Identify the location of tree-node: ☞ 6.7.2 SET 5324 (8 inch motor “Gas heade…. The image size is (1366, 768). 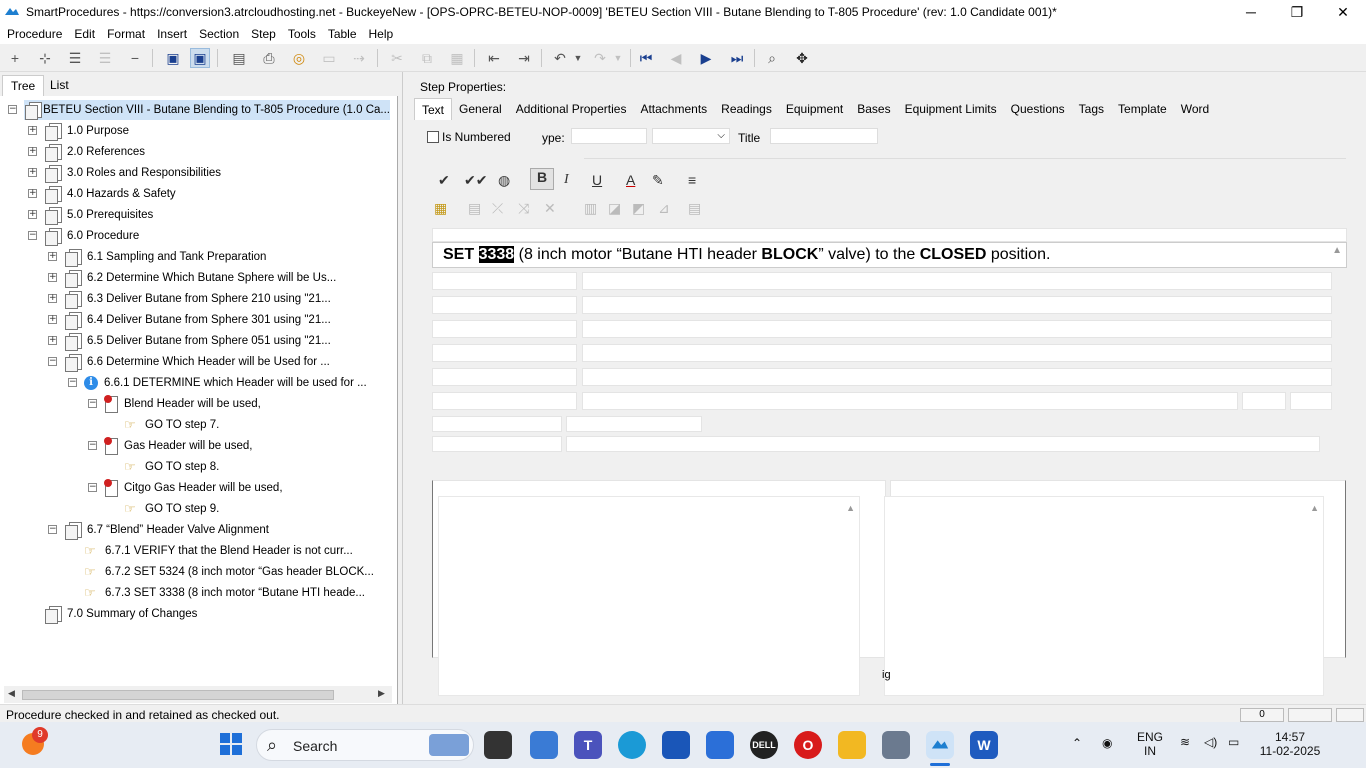
(229, 572).